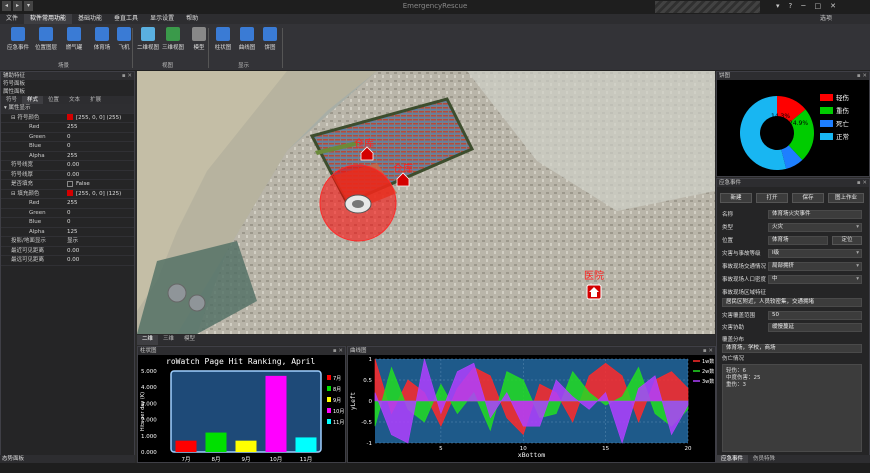 This screenshot has height=473, width=870. What do you see at coordinates (126, 19) in the screenshot?
I see `menu-tools: 垂直工具` at bounding box center [126, 19].